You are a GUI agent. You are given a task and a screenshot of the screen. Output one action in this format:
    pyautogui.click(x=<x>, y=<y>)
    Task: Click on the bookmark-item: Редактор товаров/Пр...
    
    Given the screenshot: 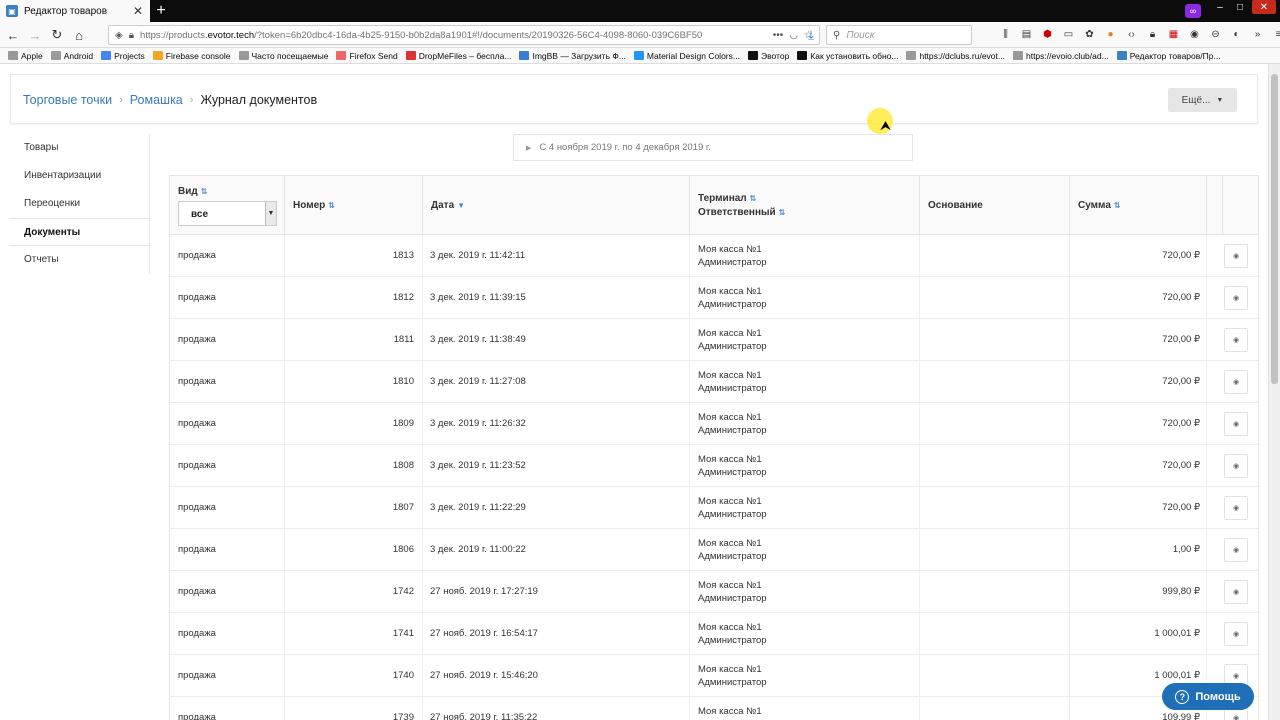 What is the action you would take?
    pyautogui.click(x=1168, y=56)
    